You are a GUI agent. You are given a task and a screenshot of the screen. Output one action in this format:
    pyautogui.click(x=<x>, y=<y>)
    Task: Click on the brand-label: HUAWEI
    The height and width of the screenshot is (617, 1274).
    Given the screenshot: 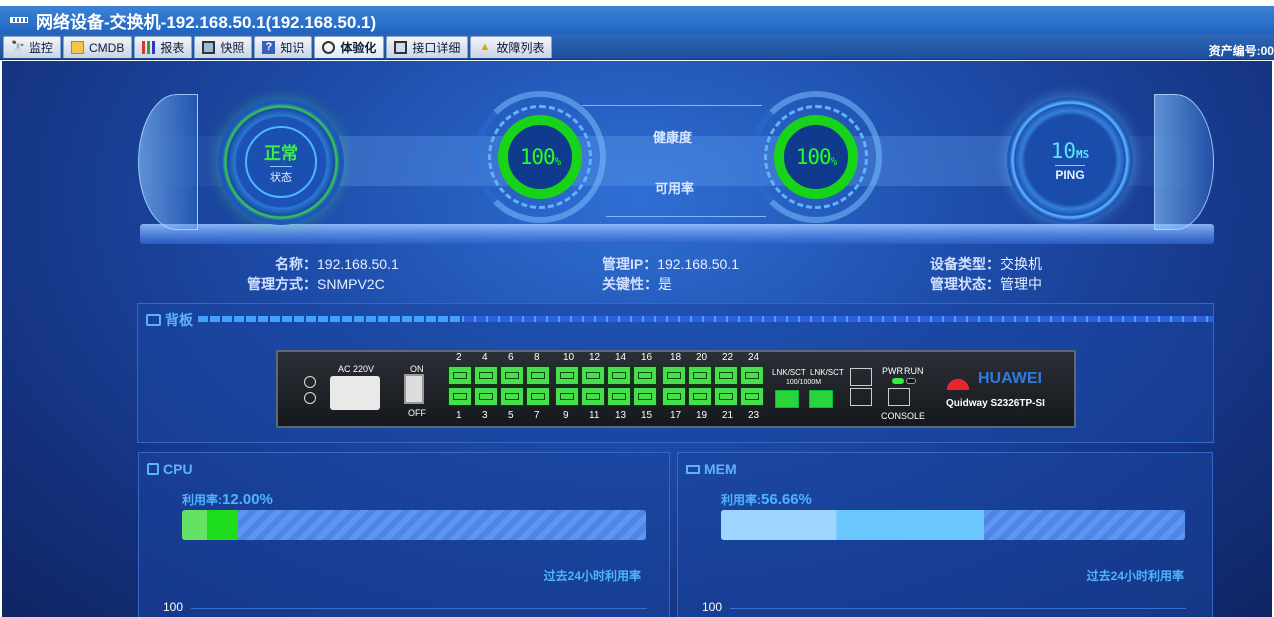 What is the action you would take?
    pyautogui.click(x=1010, y=378)
    